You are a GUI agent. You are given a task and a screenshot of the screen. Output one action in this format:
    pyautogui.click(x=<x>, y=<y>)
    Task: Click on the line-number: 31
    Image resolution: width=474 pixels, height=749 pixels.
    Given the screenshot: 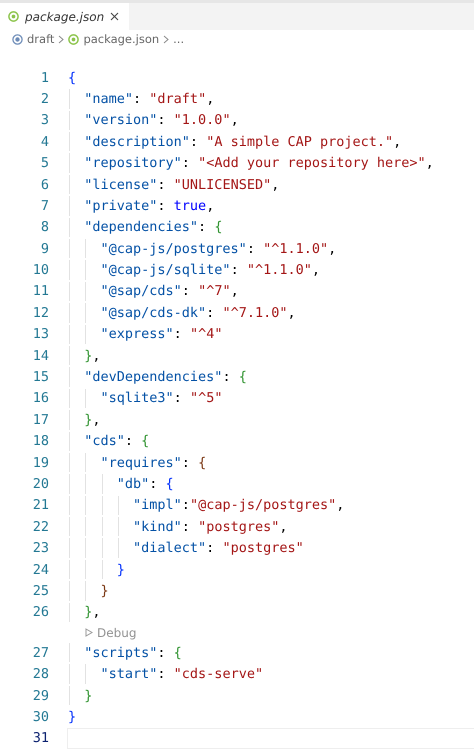 What is the action you would take?
    pyautogui.click(x=40, y=738)
    